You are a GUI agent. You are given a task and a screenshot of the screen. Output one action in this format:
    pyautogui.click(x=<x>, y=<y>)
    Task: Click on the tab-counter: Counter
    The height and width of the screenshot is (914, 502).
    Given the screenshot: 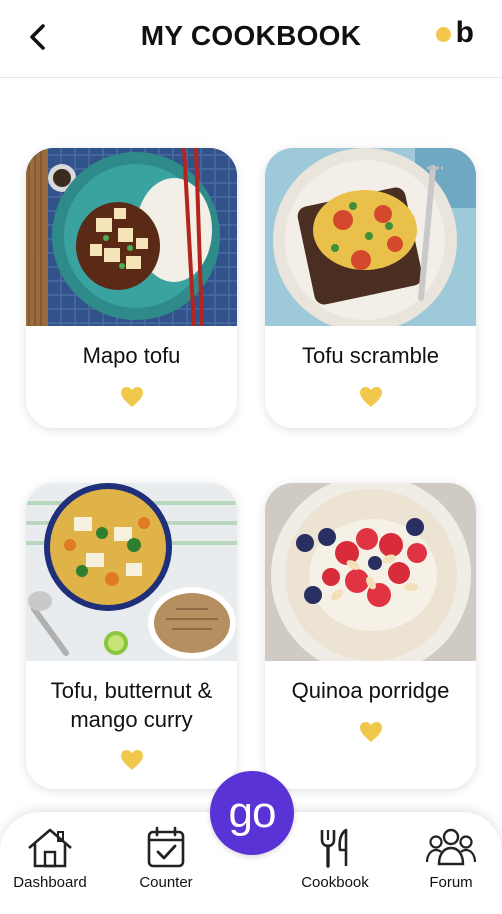 What is the action you would take?
    pyautogui.click(x=166, y=858)
    